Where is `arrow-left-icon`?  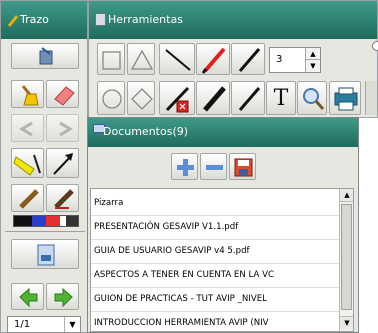 arrow-left-icon is located at coordinates (28, 297).